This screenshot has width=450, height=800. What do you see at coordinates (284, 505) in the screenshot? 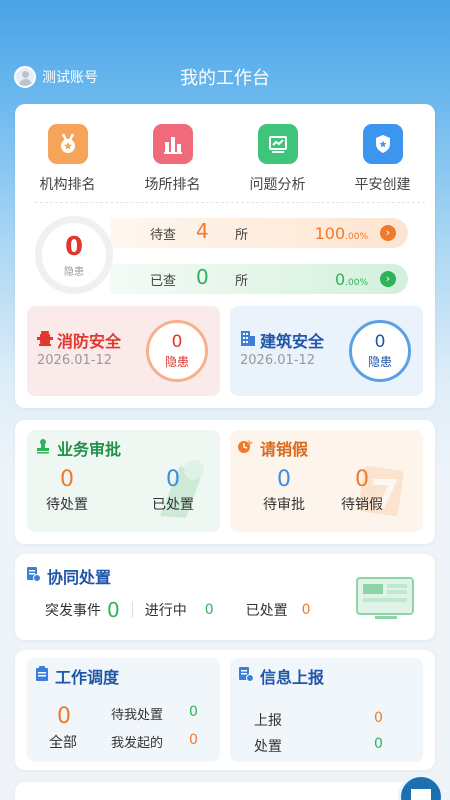
I see `leave-review-label: 待审批` at bounding box center [284, 505].